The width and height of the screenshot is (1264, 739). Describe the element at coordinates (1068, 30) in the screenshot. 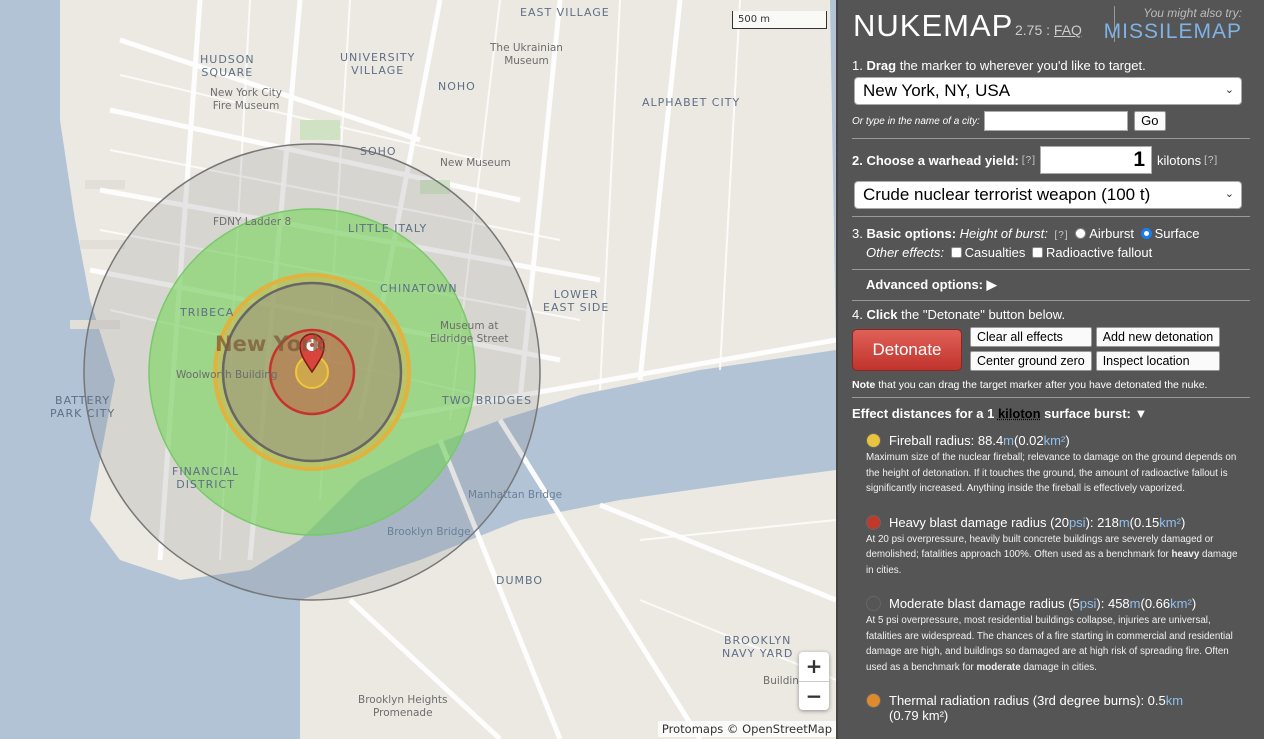

I see `faq-link: FAQ` at that location.